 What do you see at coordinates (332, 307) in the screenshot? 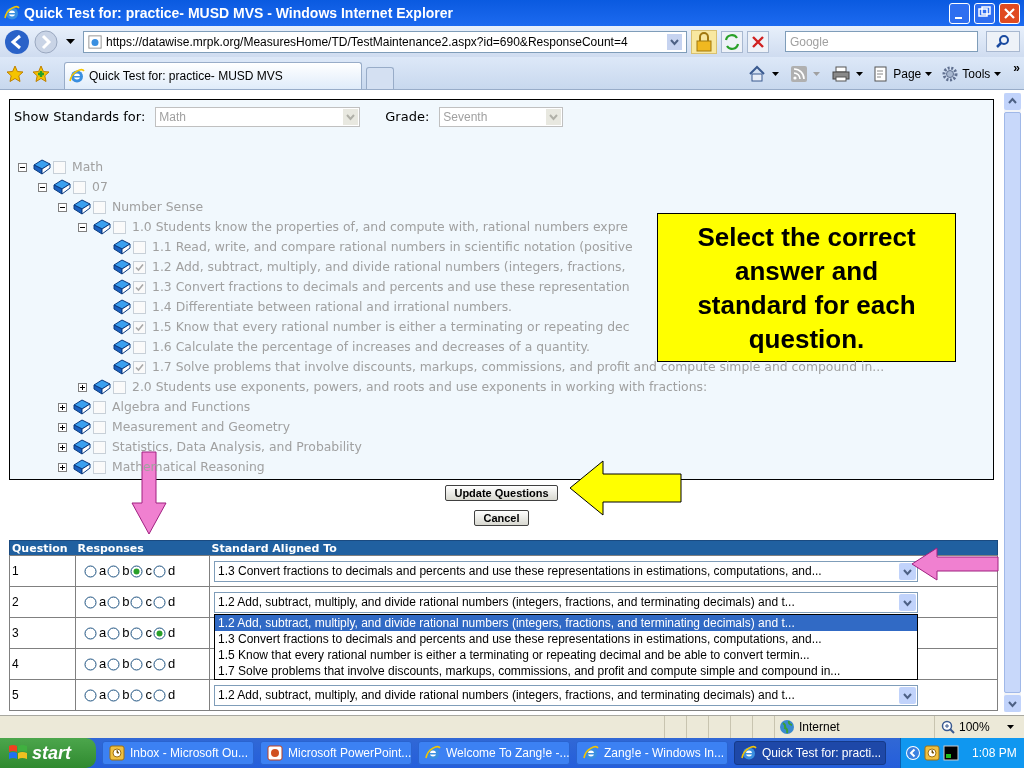
I see `tree-item-label: 1.4 Differentiate between rational and irrational numbers.` at bounding box center [332, 307].